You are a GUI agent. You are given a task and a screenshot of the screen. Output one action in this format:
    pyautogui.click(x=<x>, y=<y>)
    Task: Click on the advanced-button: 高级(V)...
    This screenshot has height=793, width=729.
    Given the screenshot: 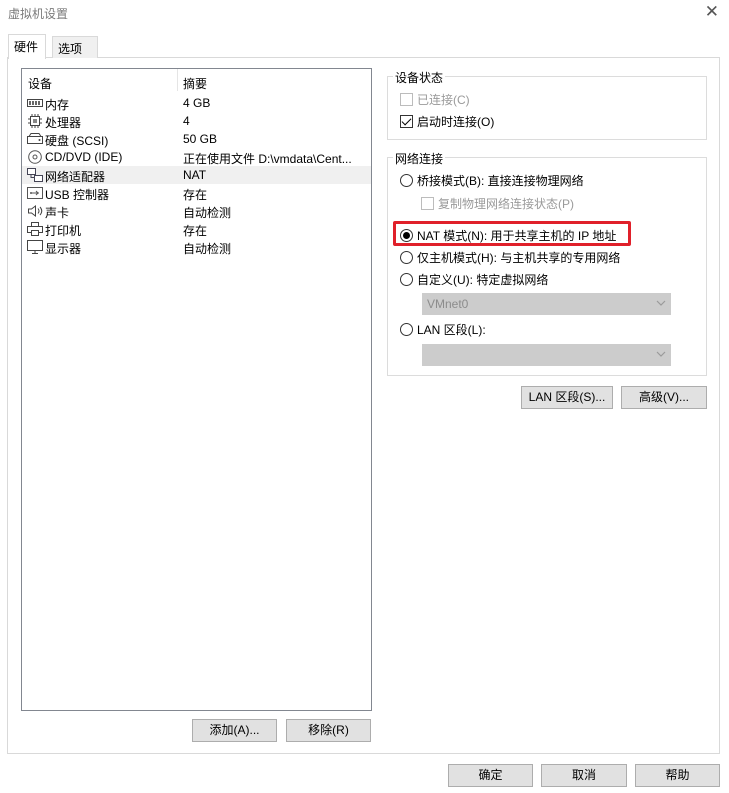 What is the action you would take?
    pyautogui.click(x=664, y=397)
    